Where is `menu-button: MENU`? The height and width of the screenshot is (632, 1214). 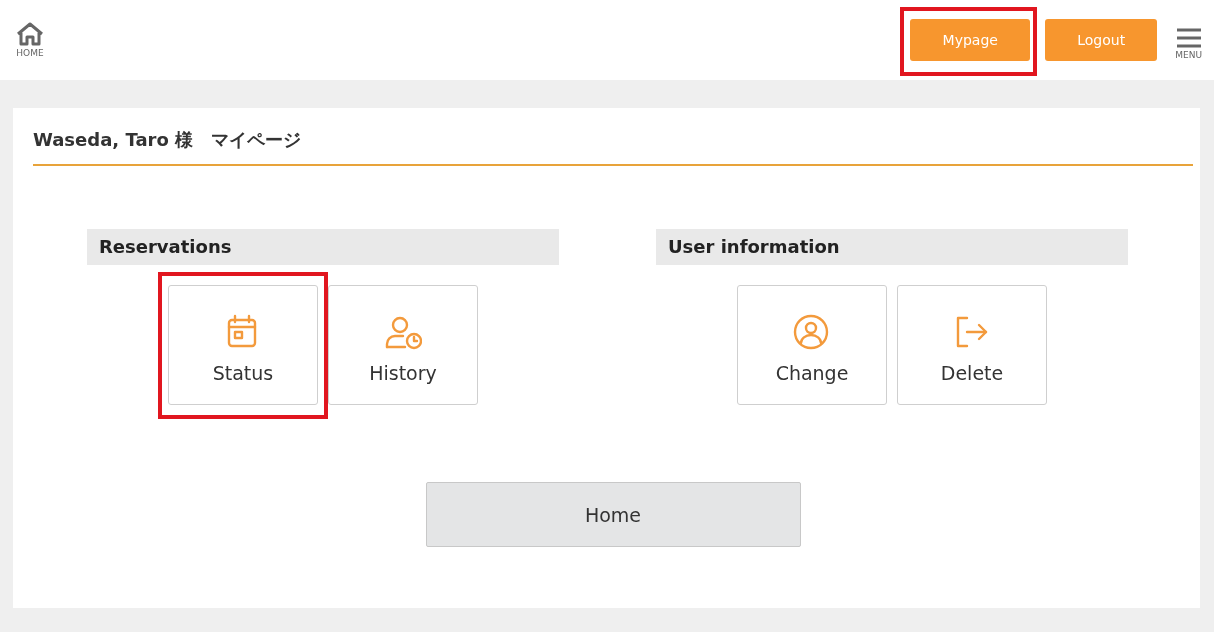 menu-button: MENU is located at coordinates (1188, 44).